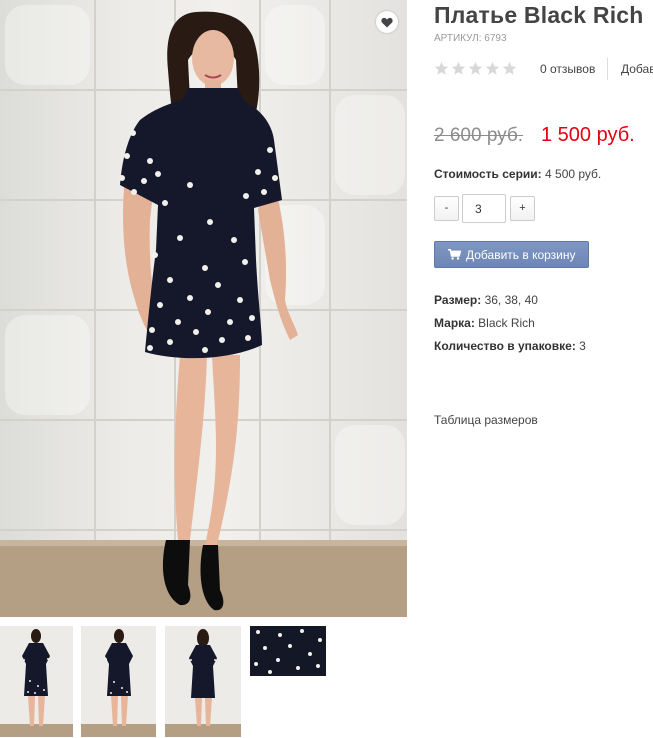 The image size is (653, 738). Describe the element at coordinates (573, 174) in the screenshot. I see `series-cost-value: 4 500 руб.` at that location.